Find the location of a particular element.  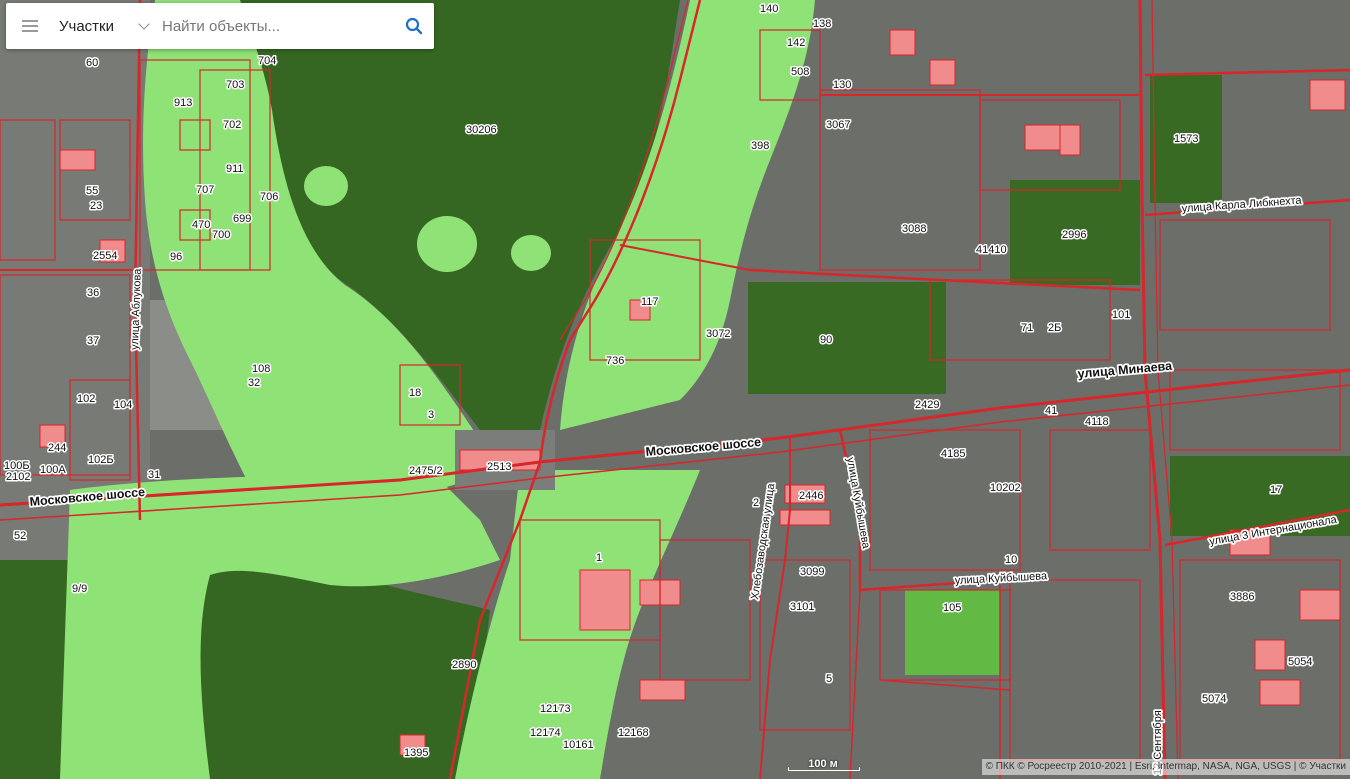

parcel-label: 3099 is located at coordinates (812, 572).